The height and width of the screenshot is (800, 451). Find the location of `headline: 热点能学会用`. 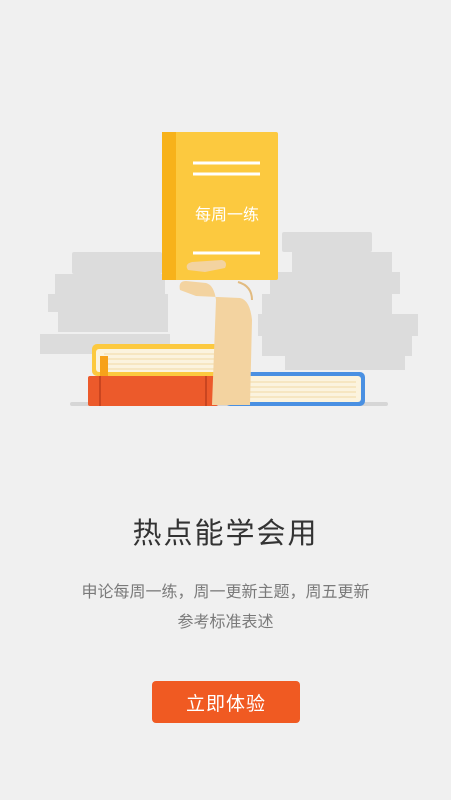

headline: 热点能学会用 is located at coordinates (225, 533).